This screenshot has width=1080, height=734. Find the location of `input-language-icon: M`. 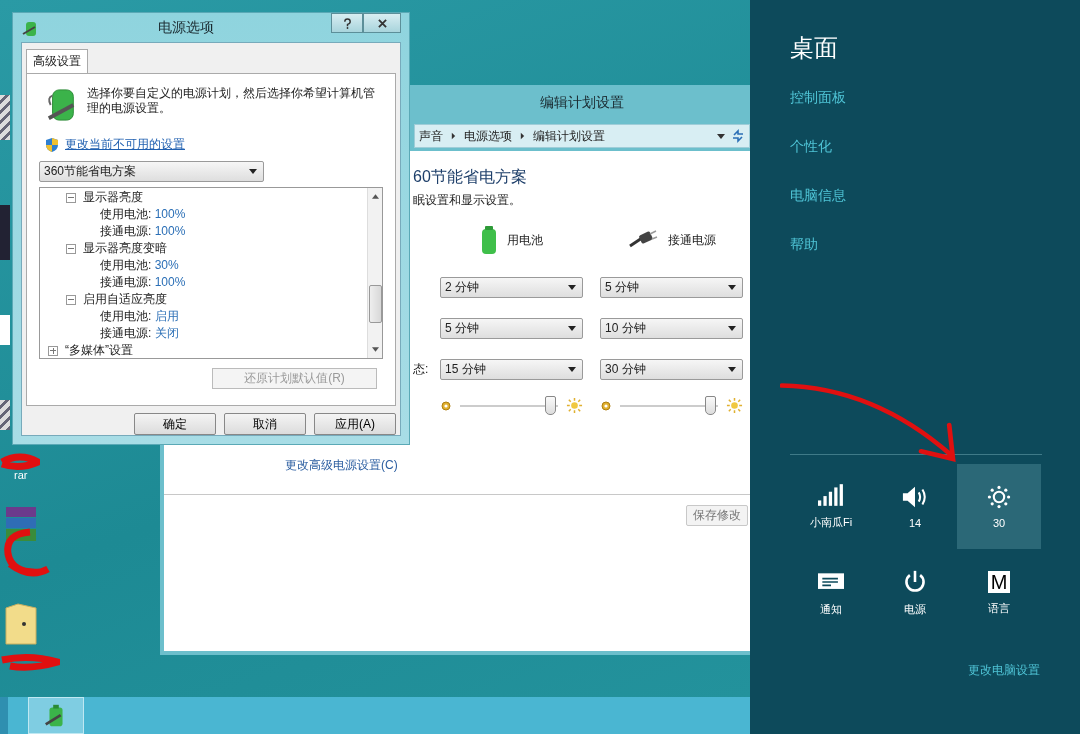

input-language-icon: M is located at coordinates (999, 582).